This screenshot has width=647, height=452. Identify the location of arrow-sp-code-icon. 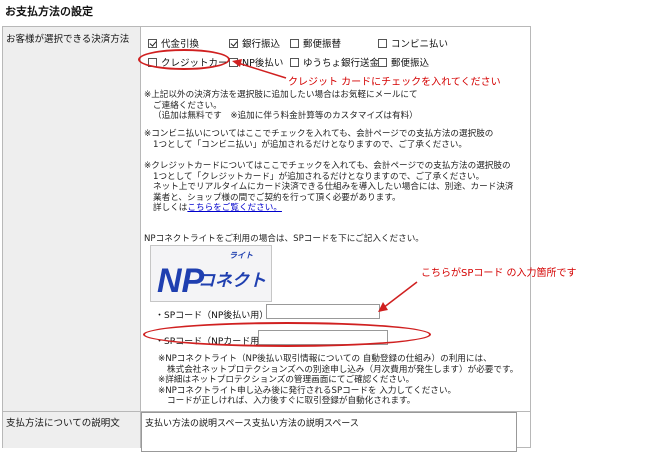
(400, 295).